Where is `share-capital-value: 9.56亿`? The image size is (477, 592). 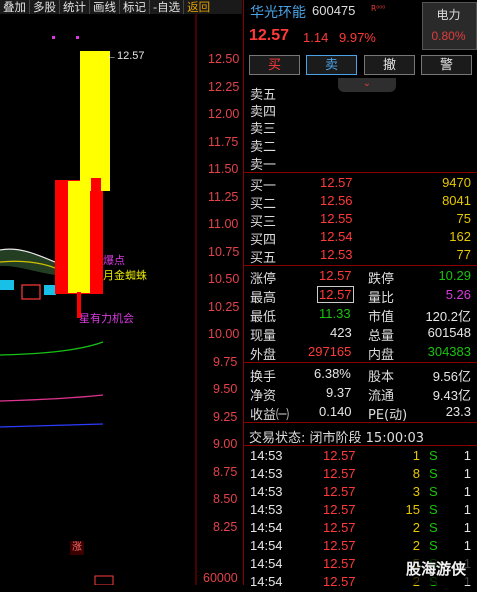
share-capital-value: 9.56亿 is located at coordinates (451, 376).